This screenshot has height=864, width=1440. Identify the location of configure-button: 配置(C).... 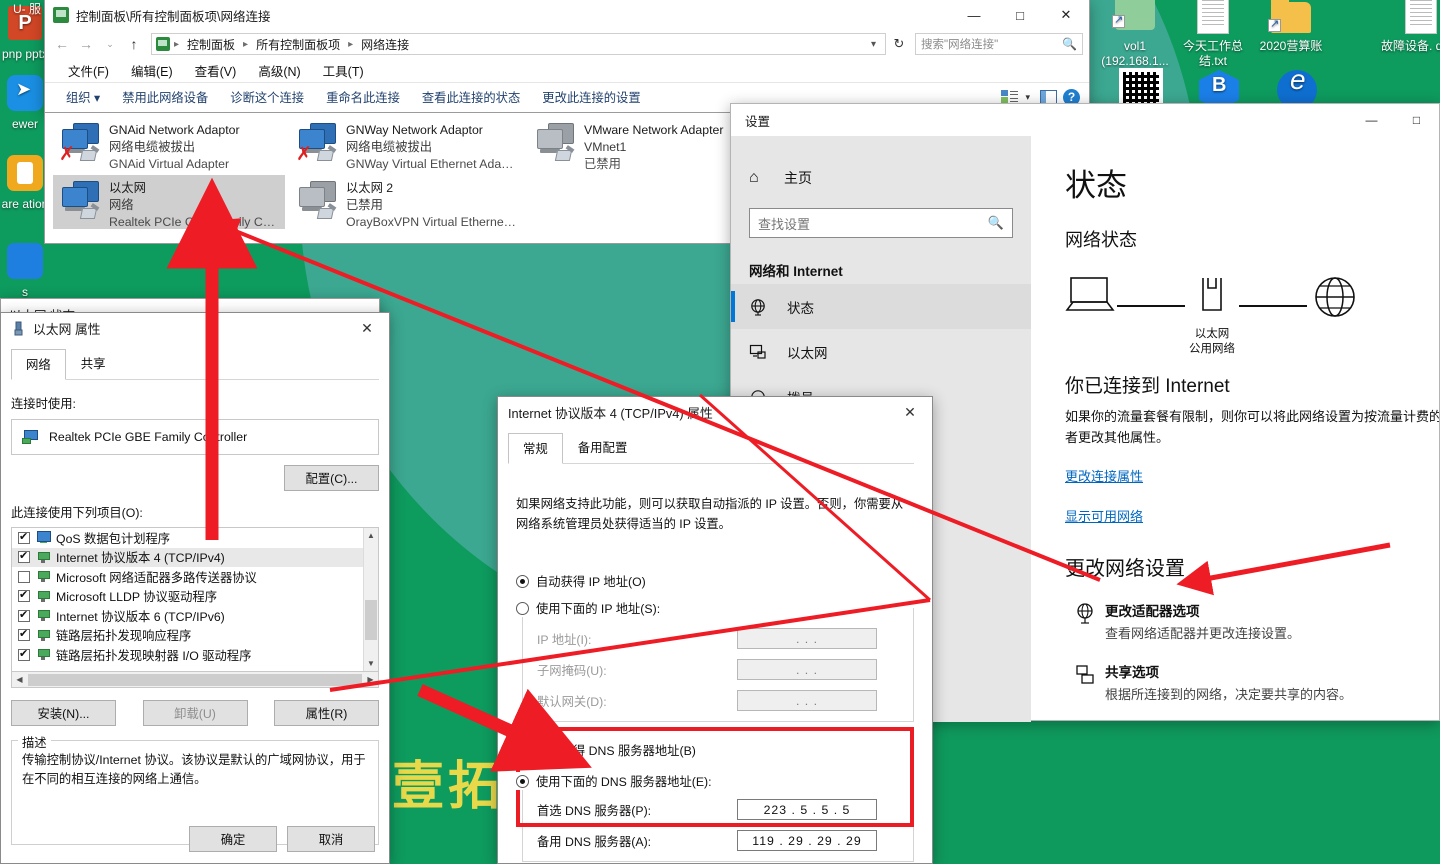
(331, 478).